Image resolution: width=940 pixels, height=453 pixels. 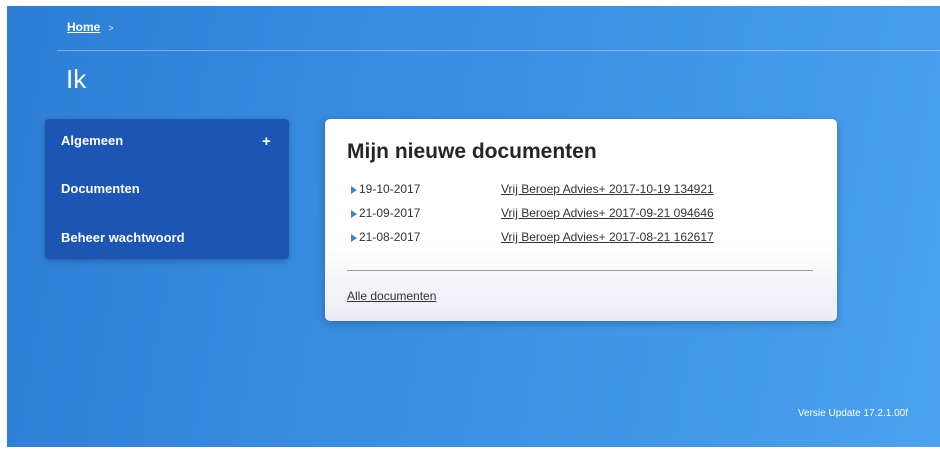 I want to click on sidebar-nav: Algemeen + Documenten Beheer wachtwoord, so click(x=167, y=189).